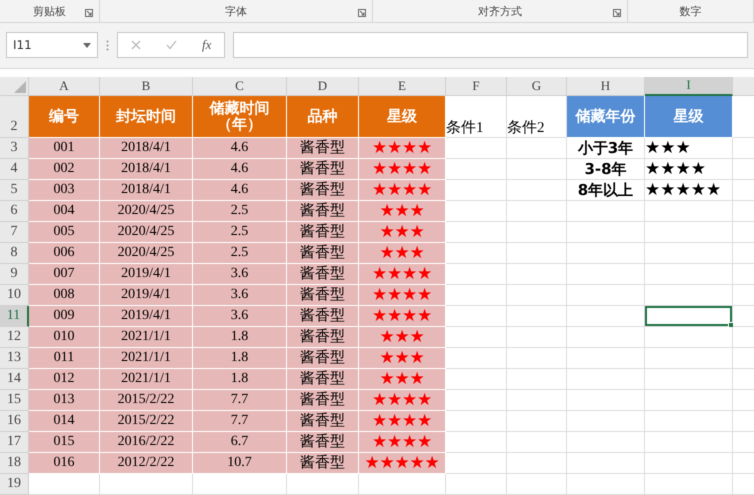  I want to click on row-header: 2, so click(14, 117).